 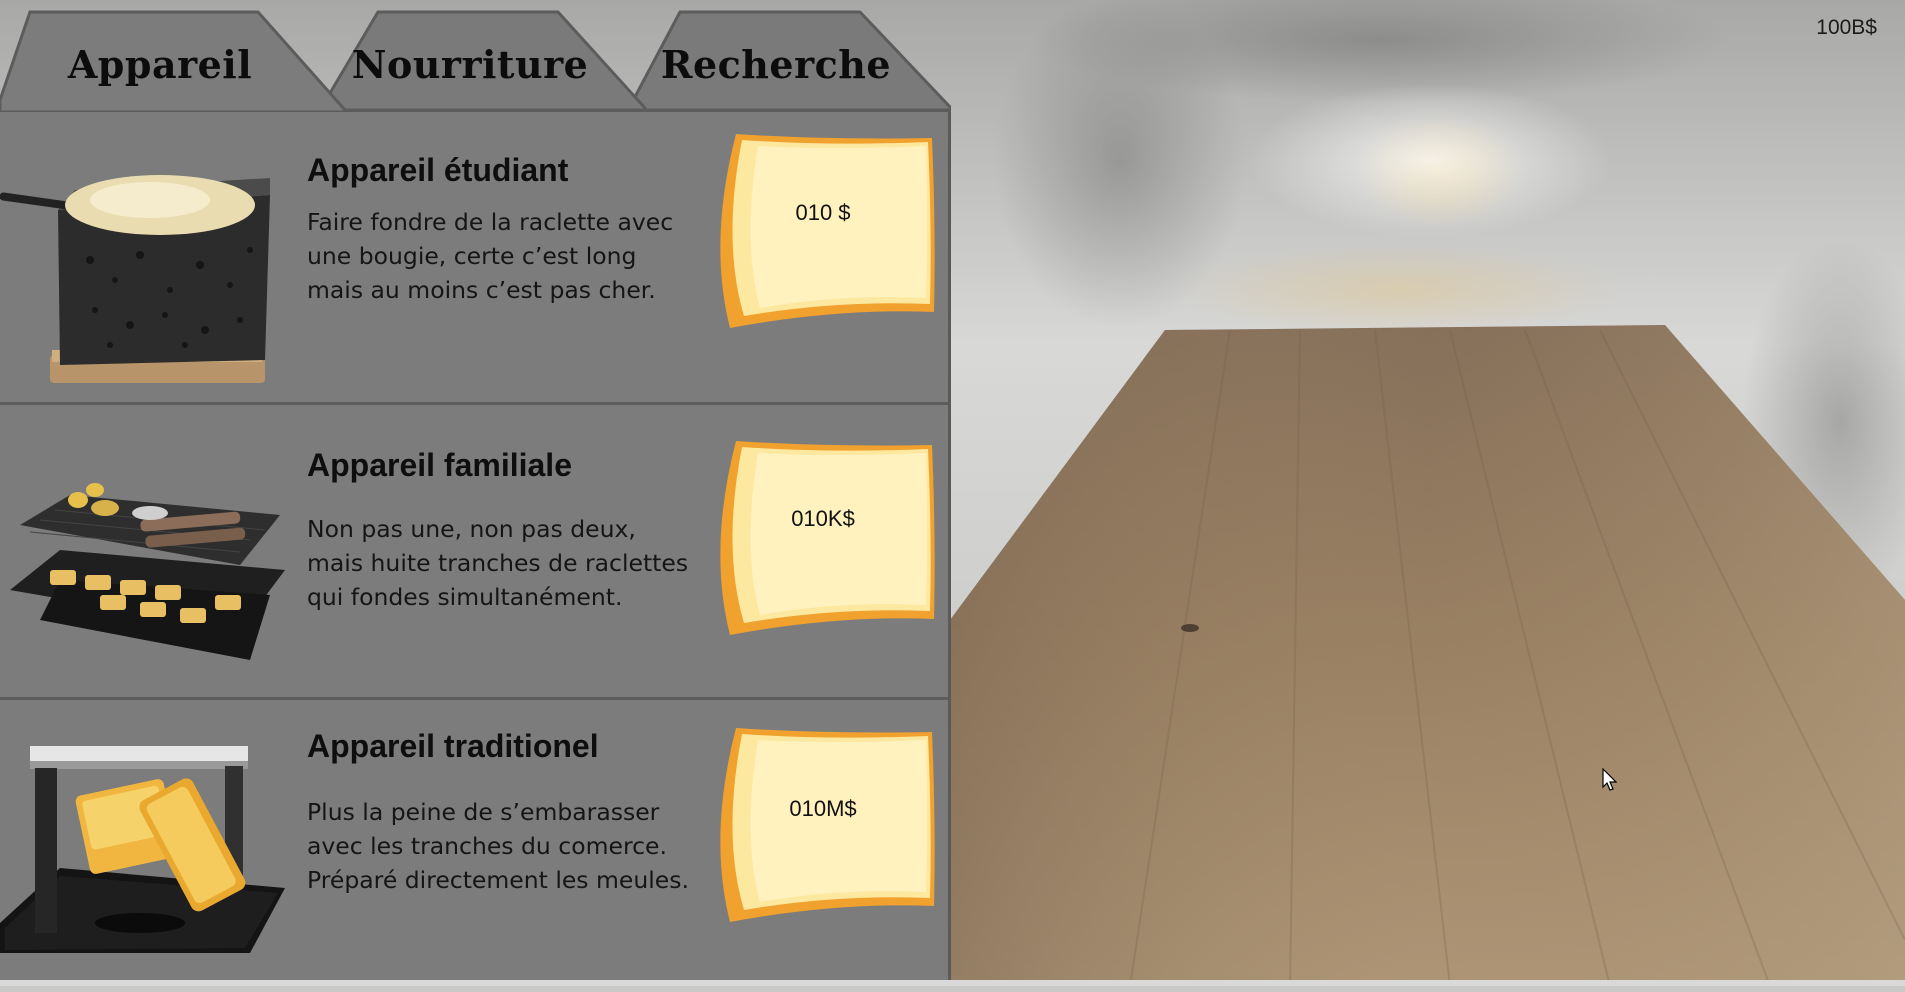 I want to click on buy-familiale-button: 010K$, so click(x=823, y=539).